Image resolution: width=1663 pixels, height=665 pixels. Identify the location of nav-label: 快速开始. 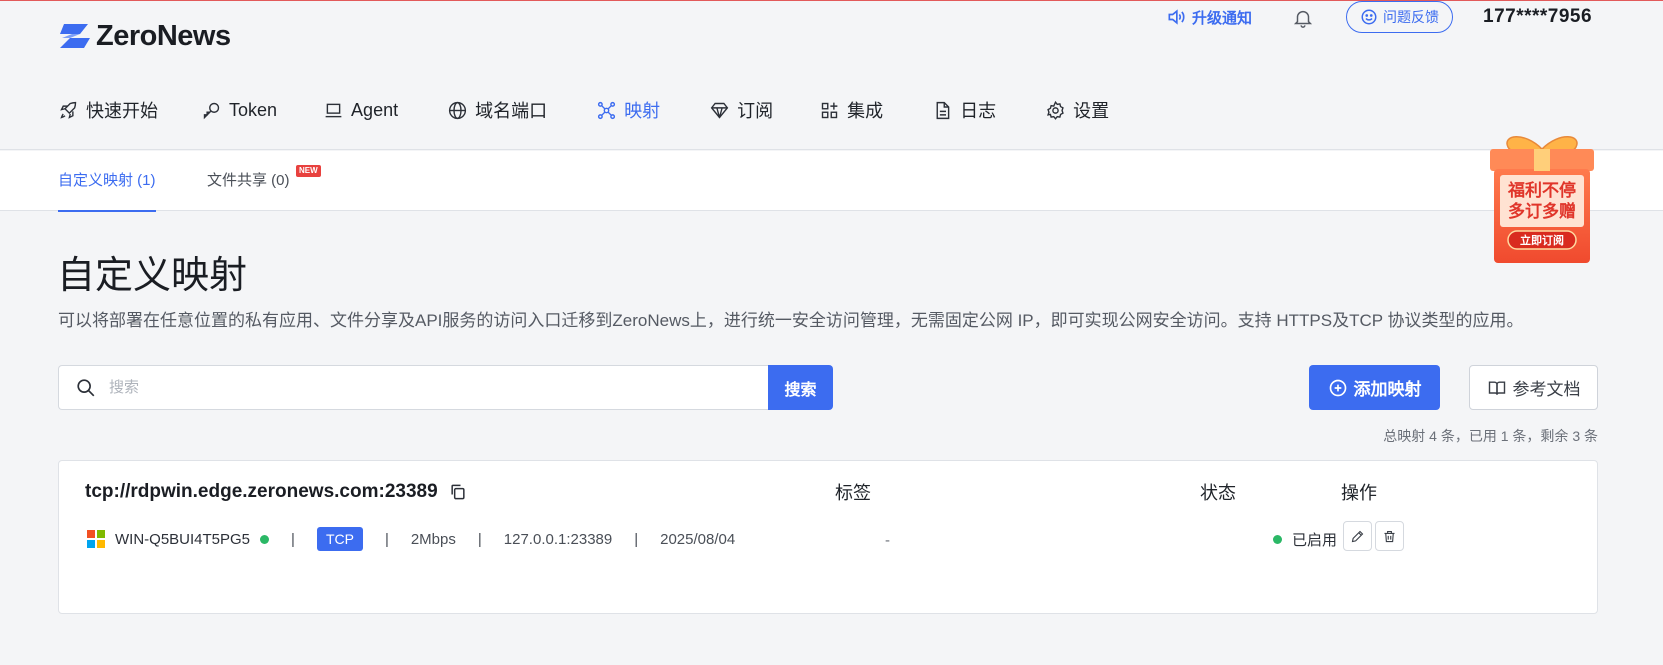
(122, 111).